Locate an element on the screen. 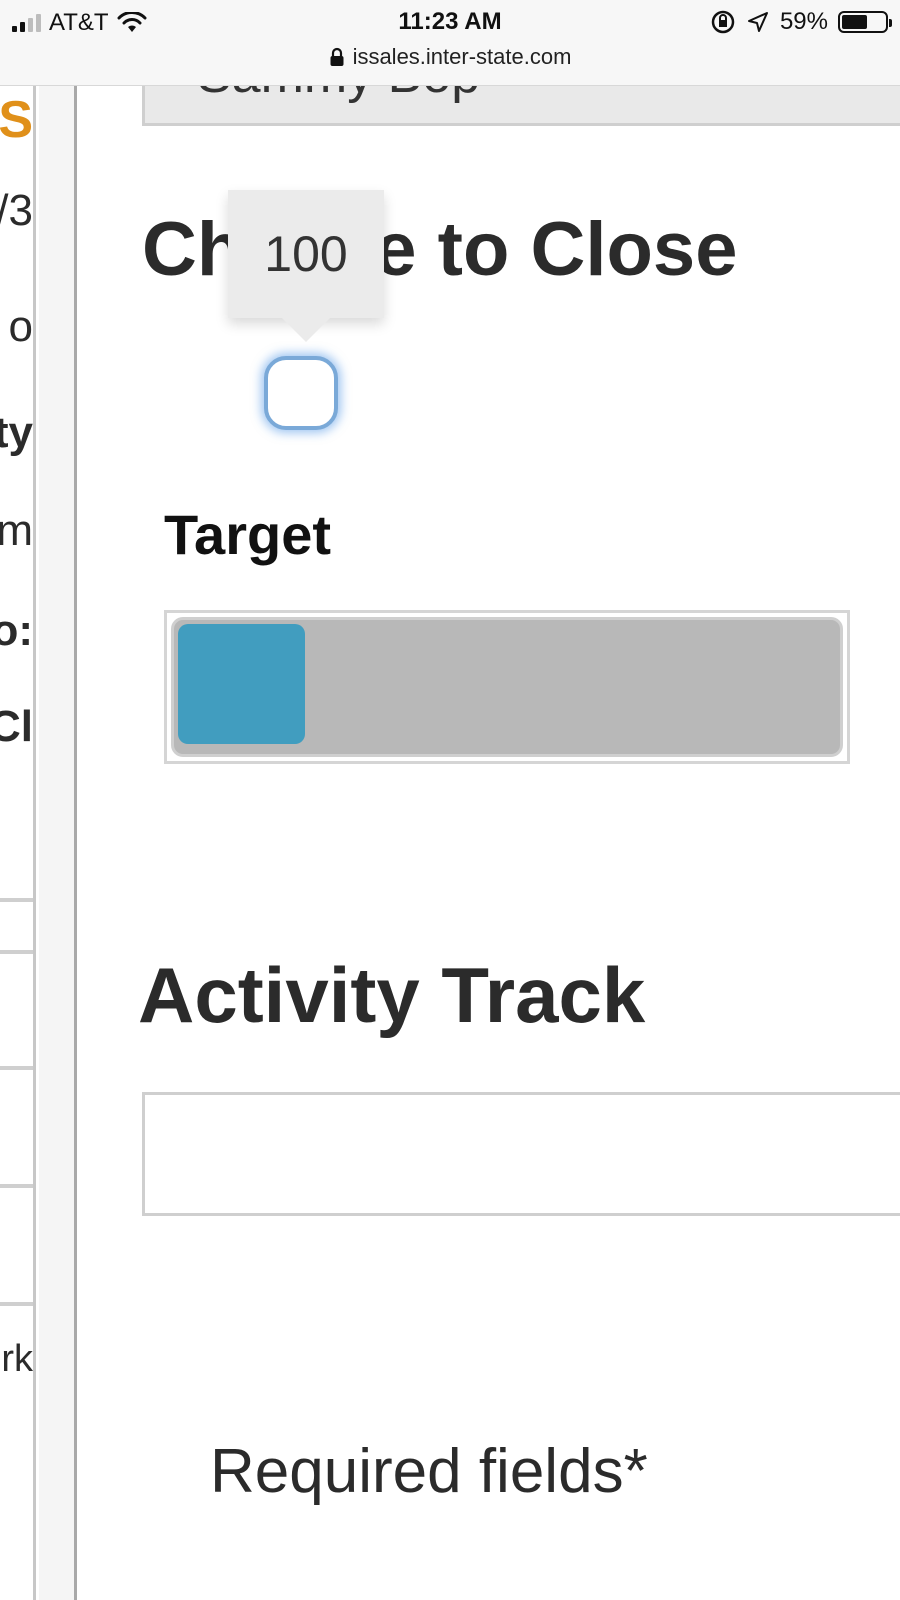 This screenshot has width=900, height=1600. required-fields-note: Required fields* is located at coordinates (429, 1471).